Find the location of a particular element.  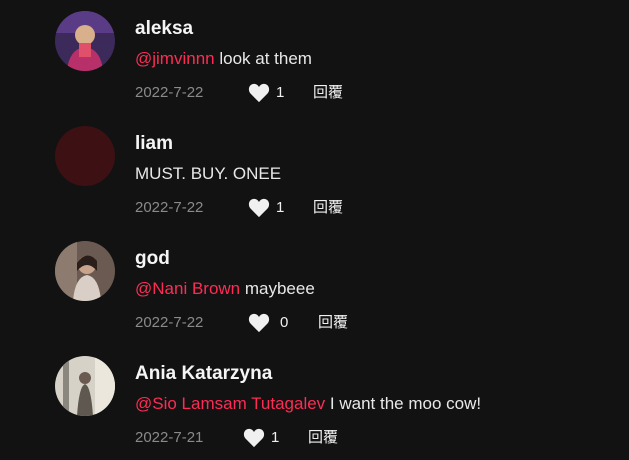

comment-username: aleksa is located at coordinates (164, 29).